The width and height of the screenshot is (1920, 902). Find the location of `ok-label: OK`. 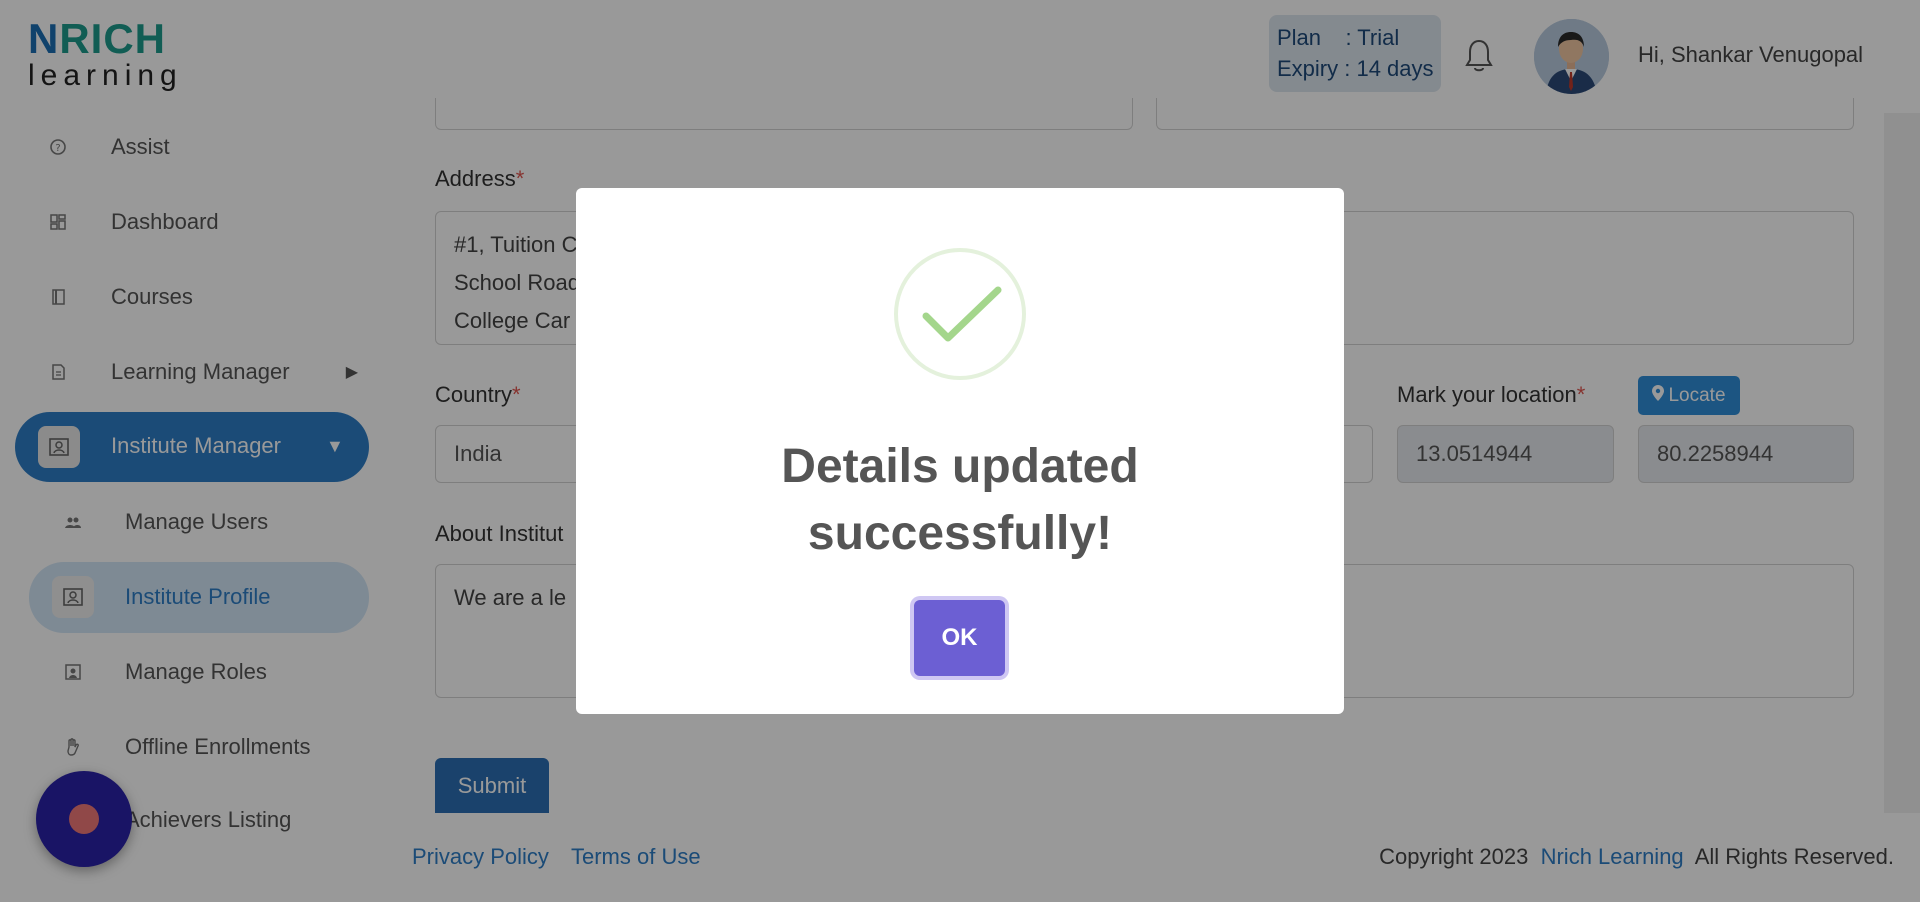

ok-label: OK is located at coordinates (959, 637).